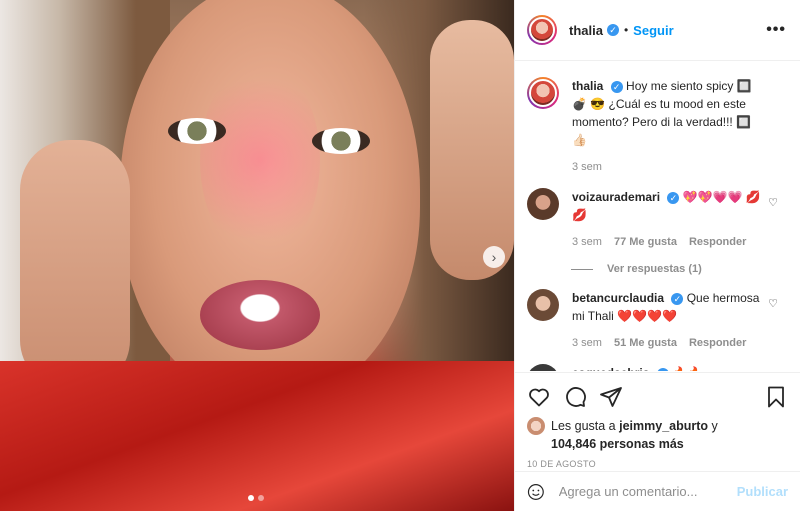  What do you see at coordinates (587, 167) in the screenshot?
I see `caption-time: 3 sem` at bounding box center [587, 167].